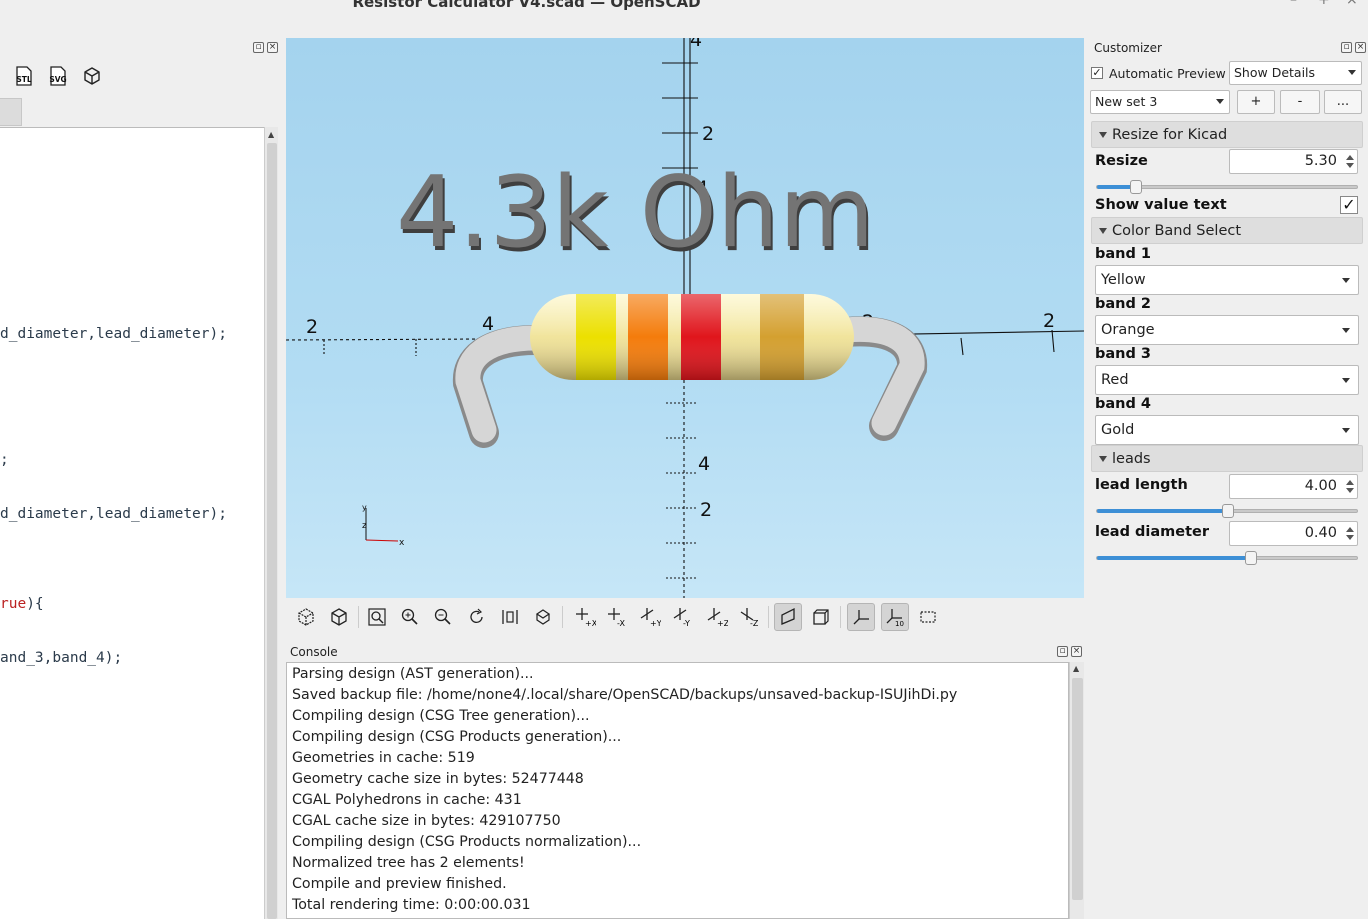 Image resolution: width=1368 pixels, height=919 pixels. Describe the element at coordinates (1360, 47) in the screenshot. I see `customizer-close-button: ×` at that location.